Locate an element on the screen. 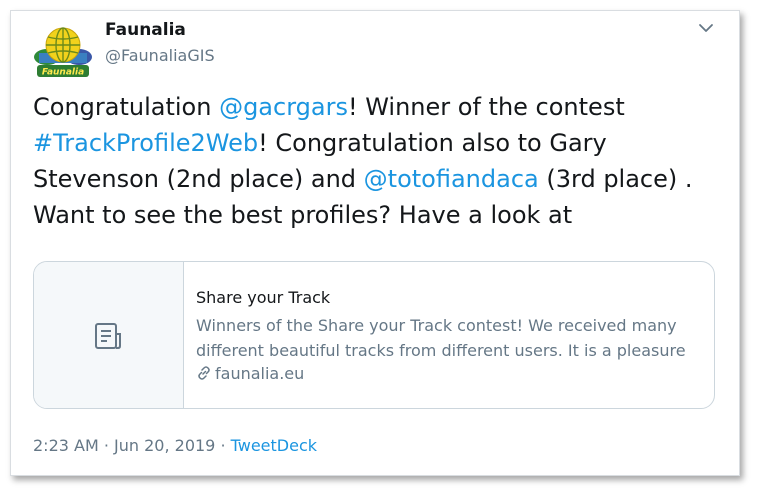 The image size is (758, 496). card-domain: faunalia.eu is located at coordinates (250, 373).